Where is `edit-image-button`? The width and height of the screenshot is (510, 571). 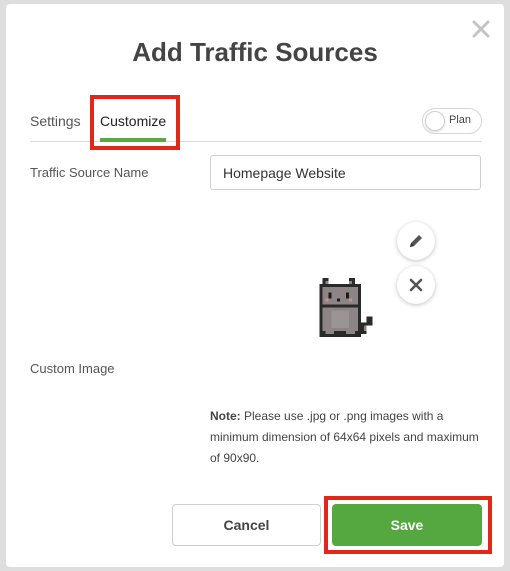 edit-image-button is located at coordinates (416, 241).